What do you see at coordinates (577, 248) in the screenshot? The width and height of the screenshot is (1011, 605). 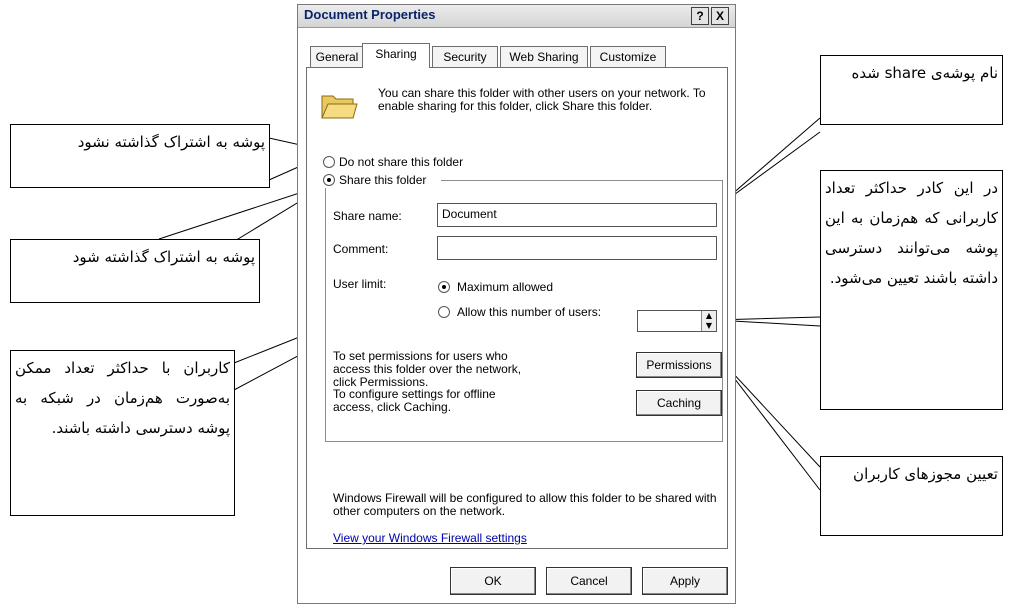 I see `comment-input` at bounding box center [577, 248].